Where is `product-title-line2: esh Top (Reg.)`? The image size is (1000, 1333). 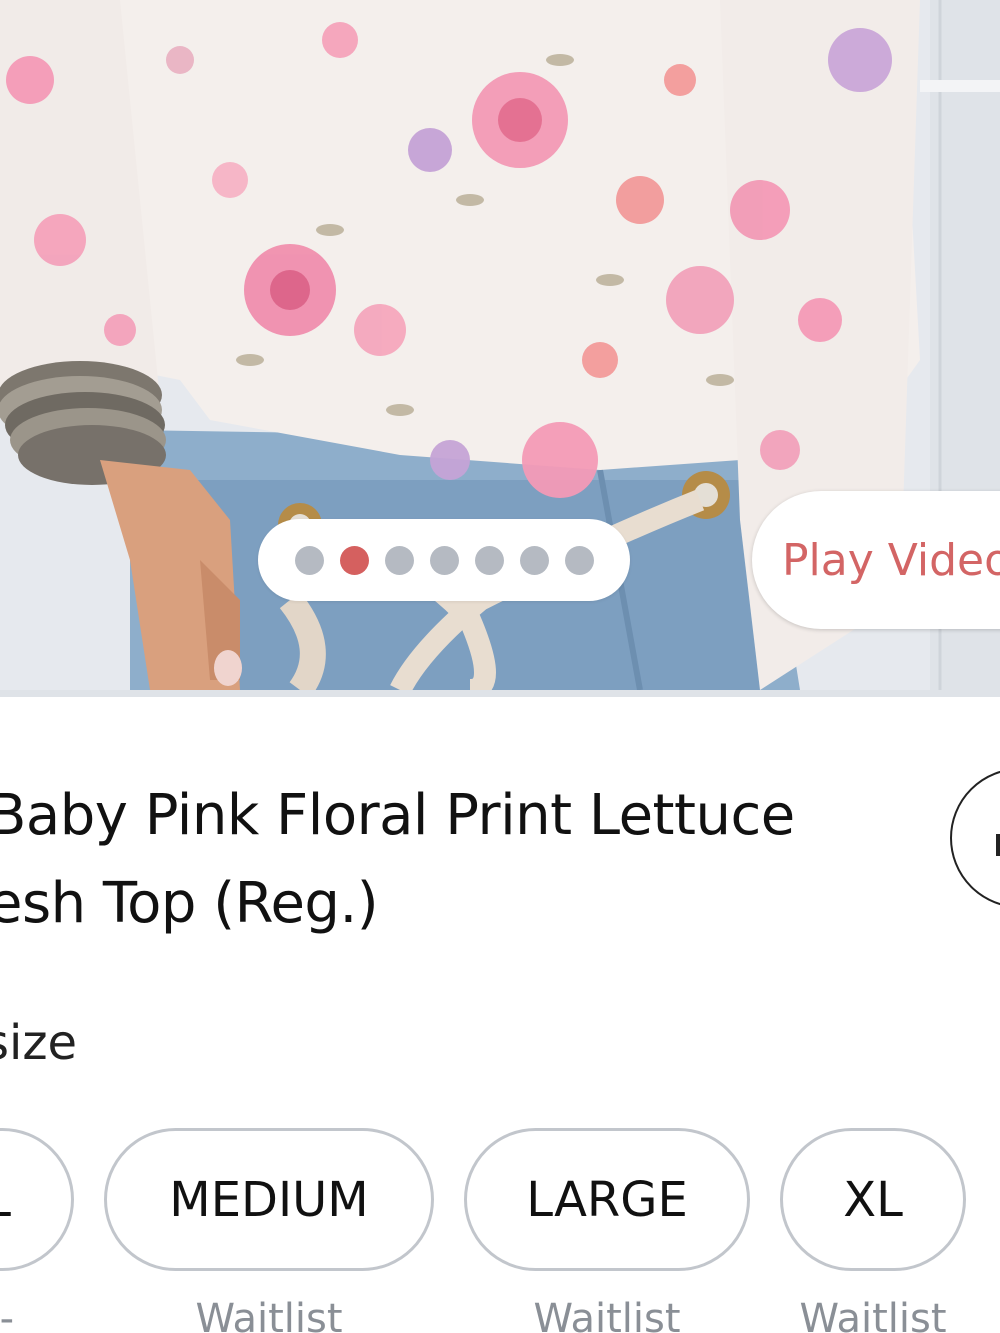 product-title-line2: esh Top (Reg.) is located at coordinates (189, 903).